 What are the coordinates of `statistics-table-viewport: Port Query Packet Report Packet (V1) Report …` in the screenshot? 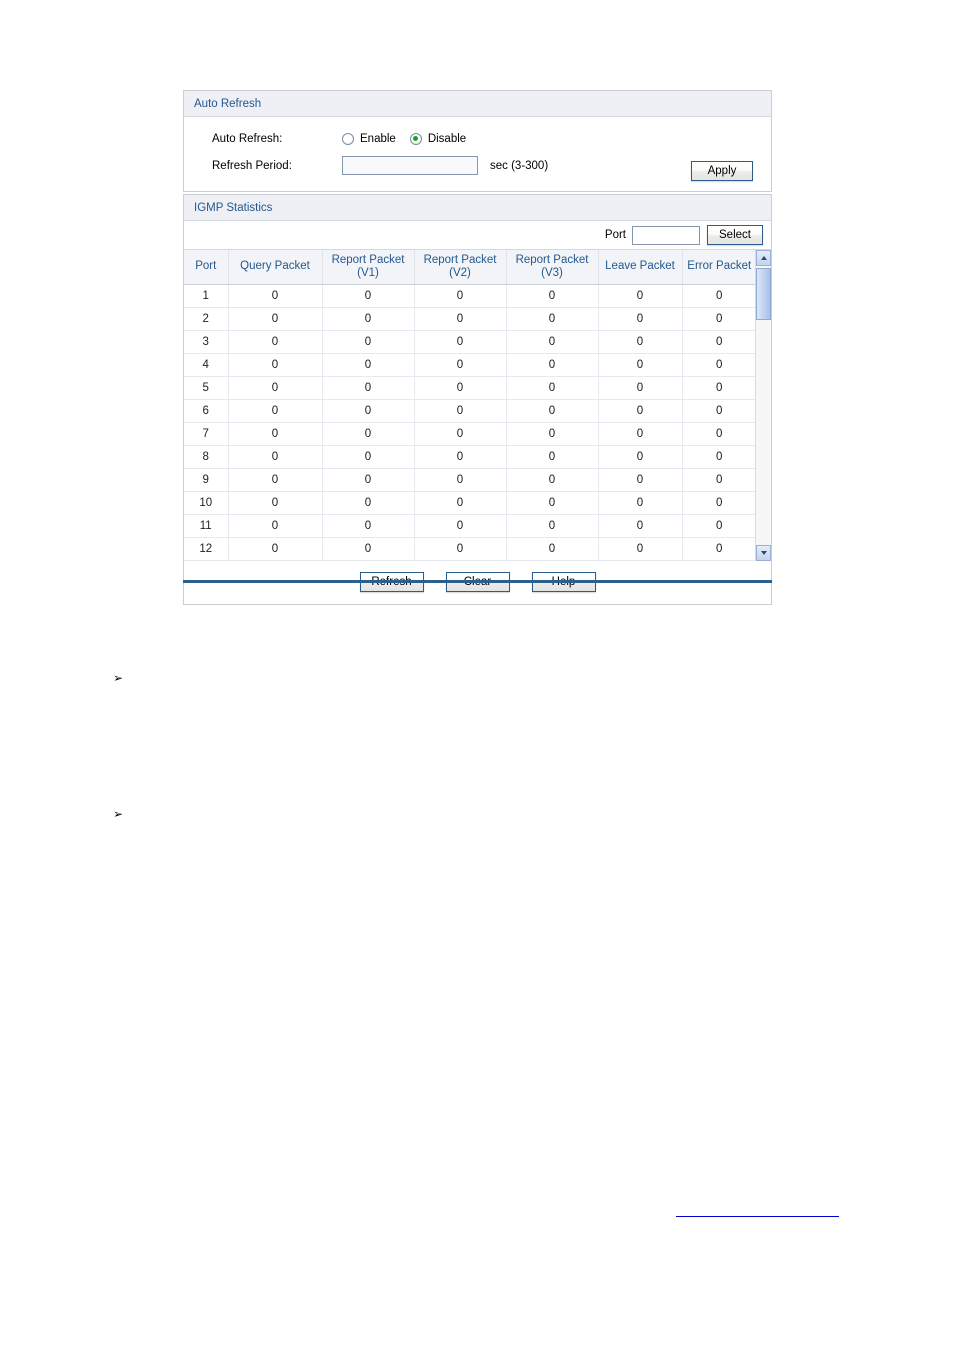 It's located at (469, 405).